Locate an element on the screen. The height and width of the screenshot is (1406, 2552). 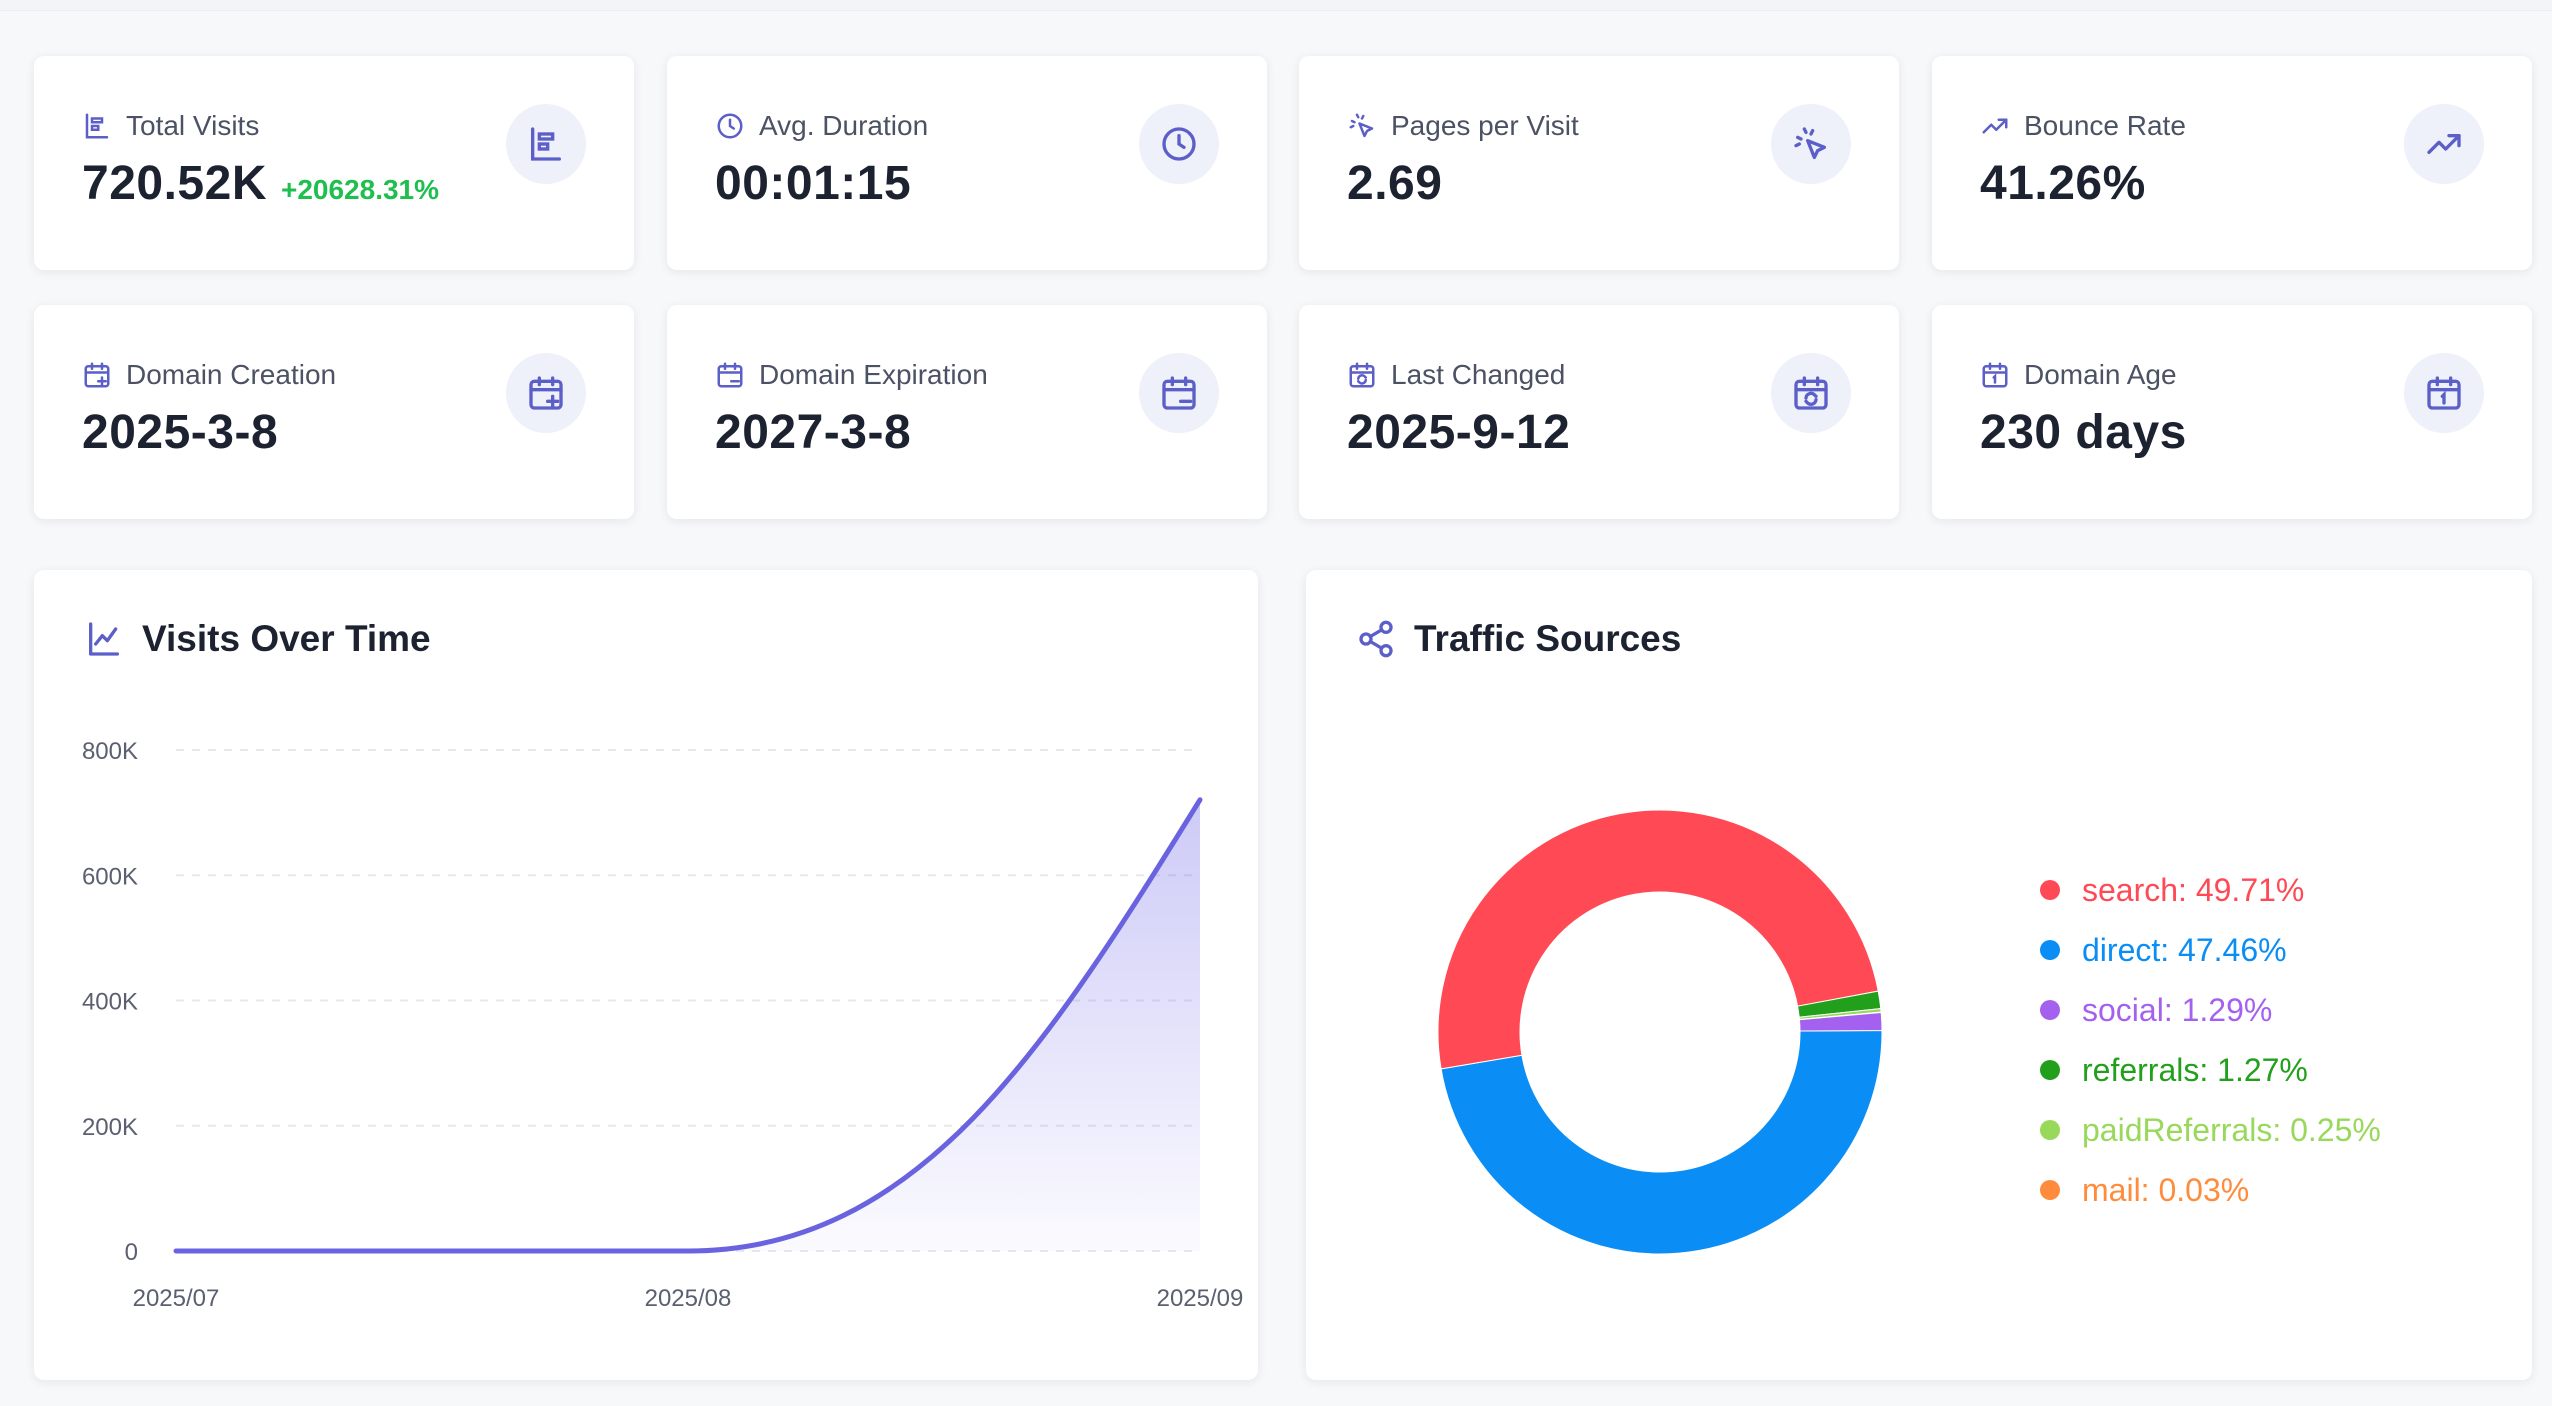
y-axis-ticks: 0 200K 400K 600K 800K is located at coordinates (110, 1002).